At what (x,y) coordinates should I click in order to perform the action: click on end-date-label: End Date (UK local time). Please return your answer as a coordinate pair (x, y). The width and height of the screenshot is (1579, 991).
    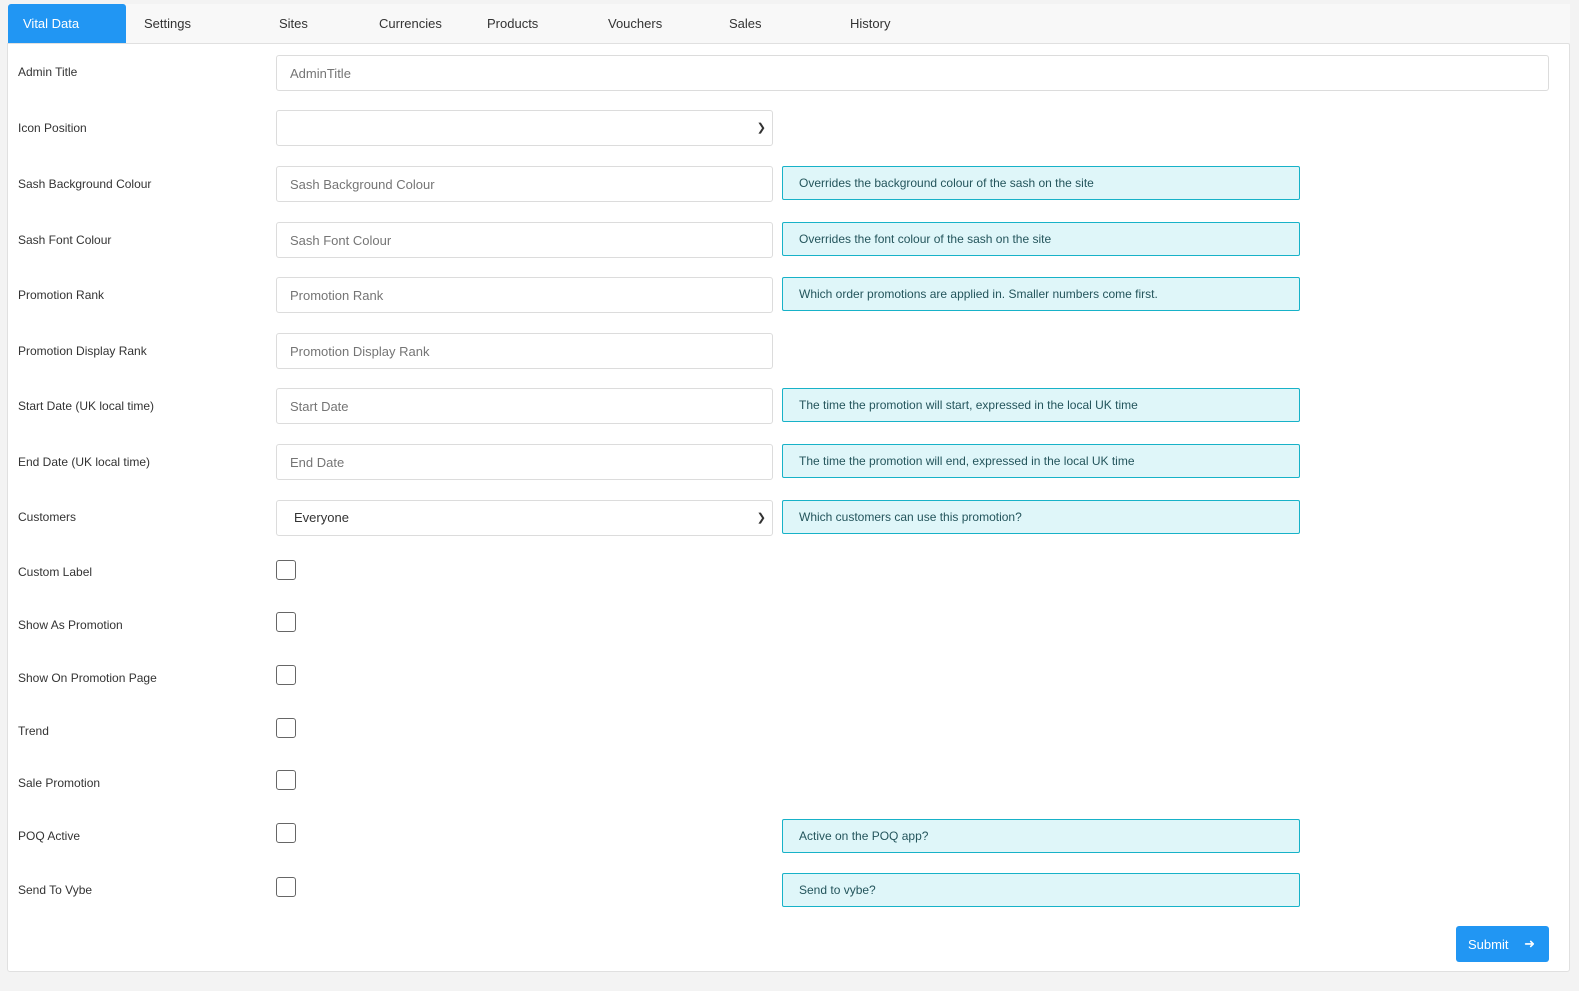
    Looking at the image, I should click on (84, 462).